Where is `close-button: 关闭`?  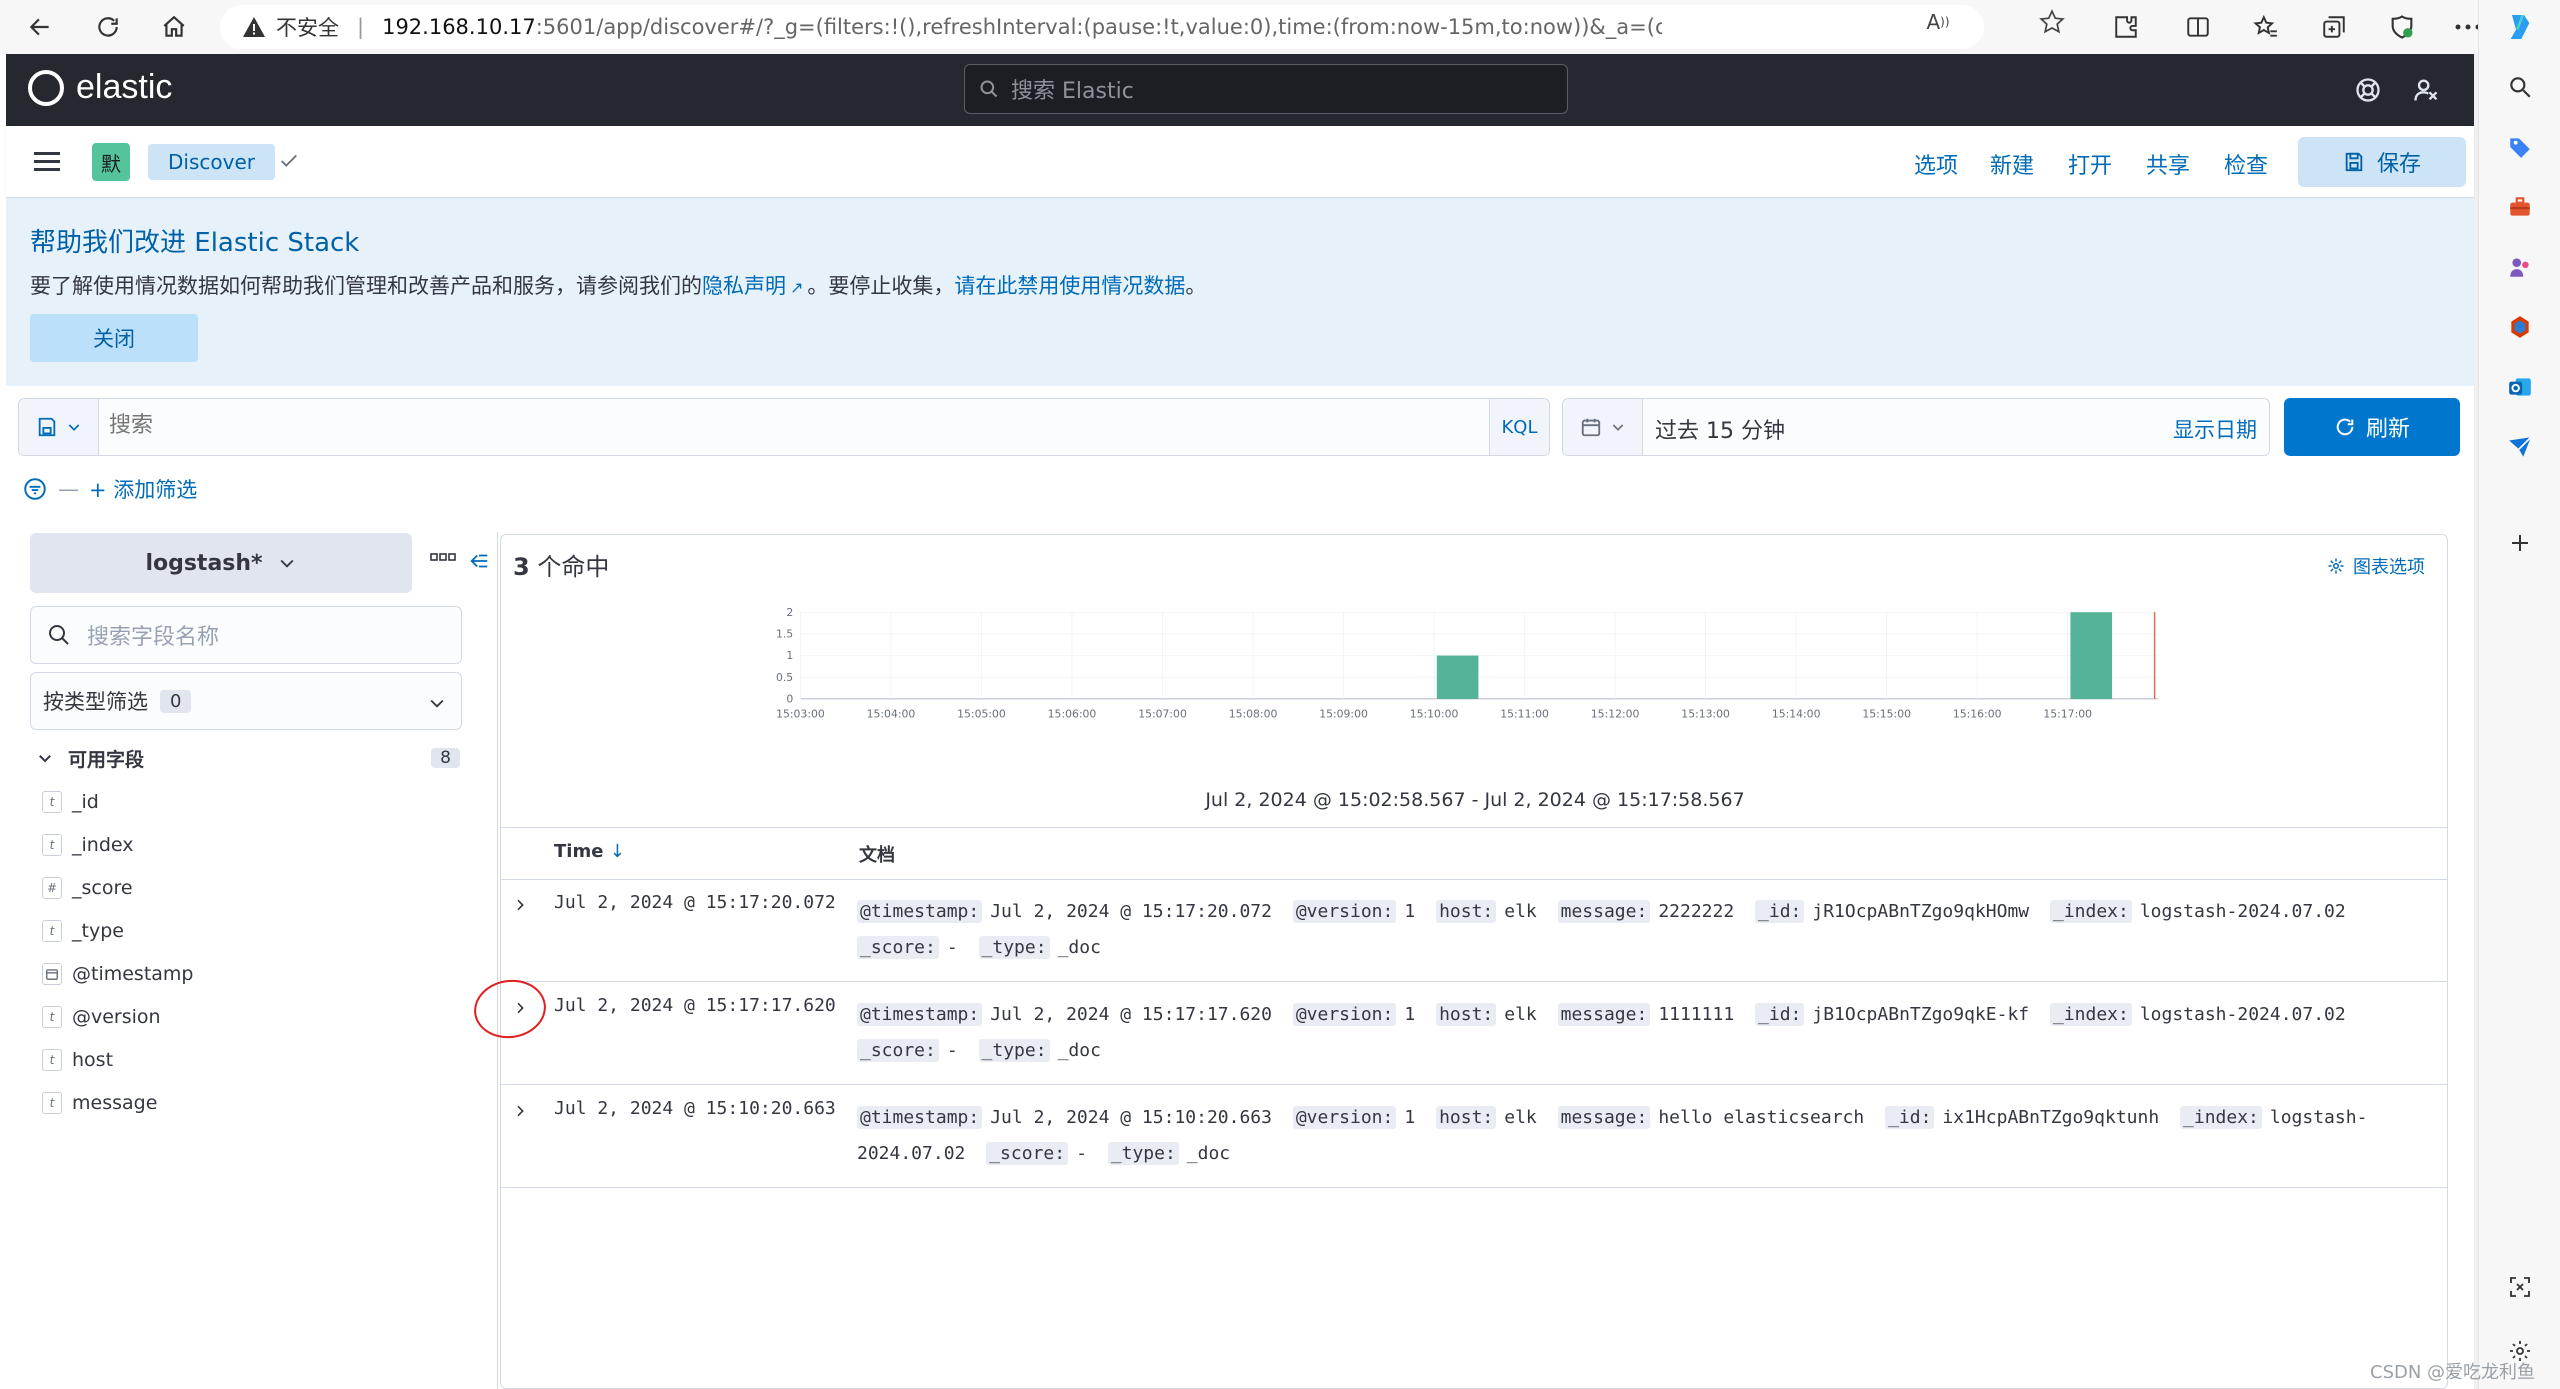 close-button: 关闭 is located at coordinates (114, 338).